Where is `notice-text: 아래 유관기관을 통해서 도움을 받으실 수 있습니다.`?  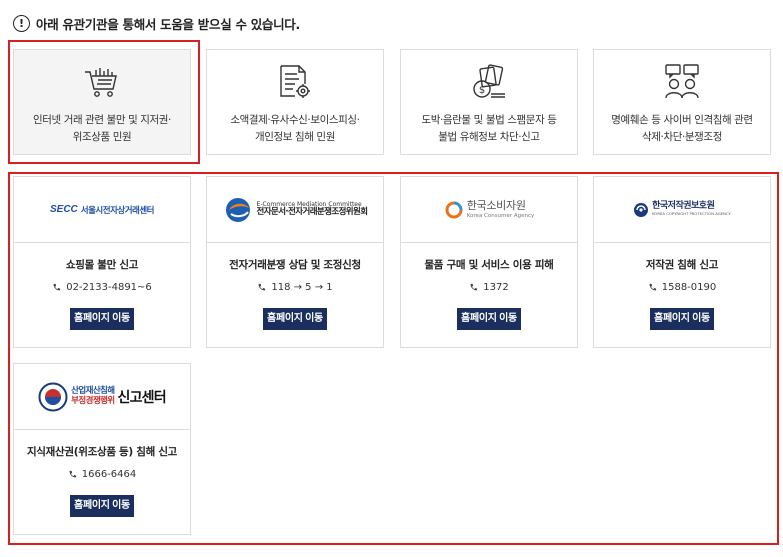 notice-text: 아래 유관기관을 통해서 도움을 받으실 수 있습니다. is located at coordinates (168, 24).